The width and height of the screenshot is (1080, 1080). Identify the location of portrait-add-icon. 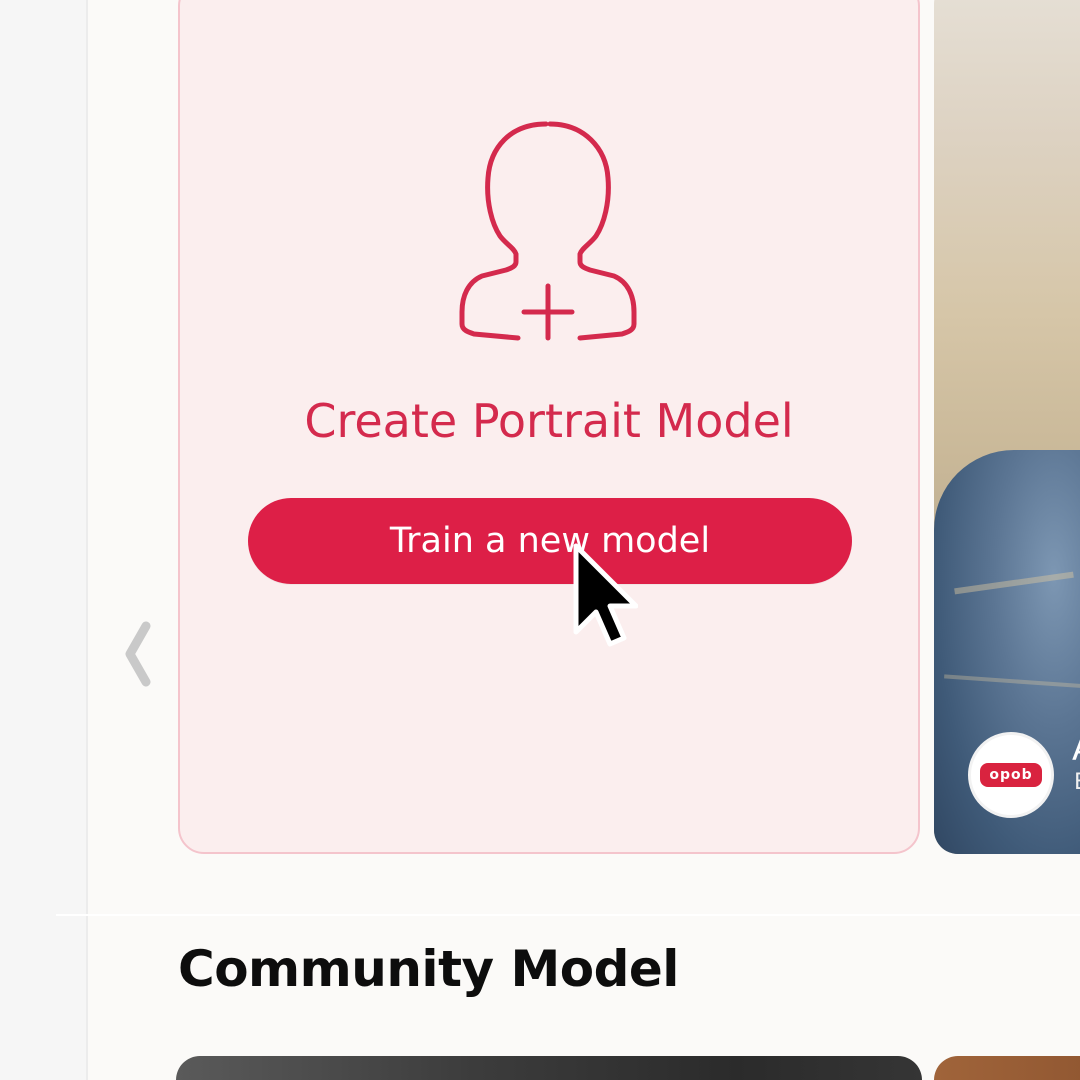
(548, 231).